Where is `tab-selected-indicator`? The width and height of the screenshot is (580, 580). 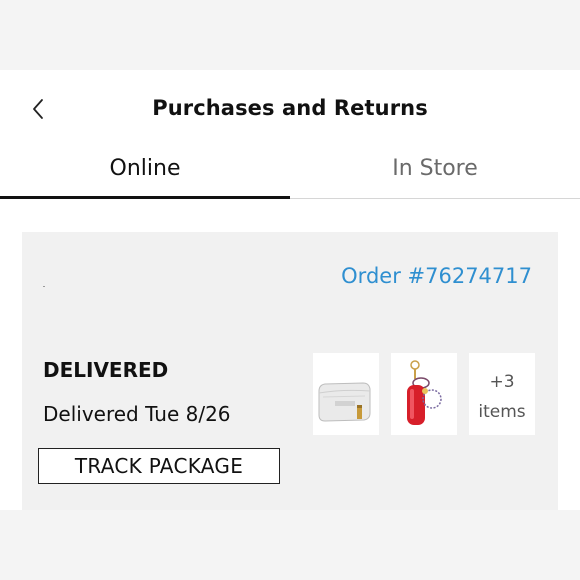 tab-selected-indicator is located at coordinates (145, 197).